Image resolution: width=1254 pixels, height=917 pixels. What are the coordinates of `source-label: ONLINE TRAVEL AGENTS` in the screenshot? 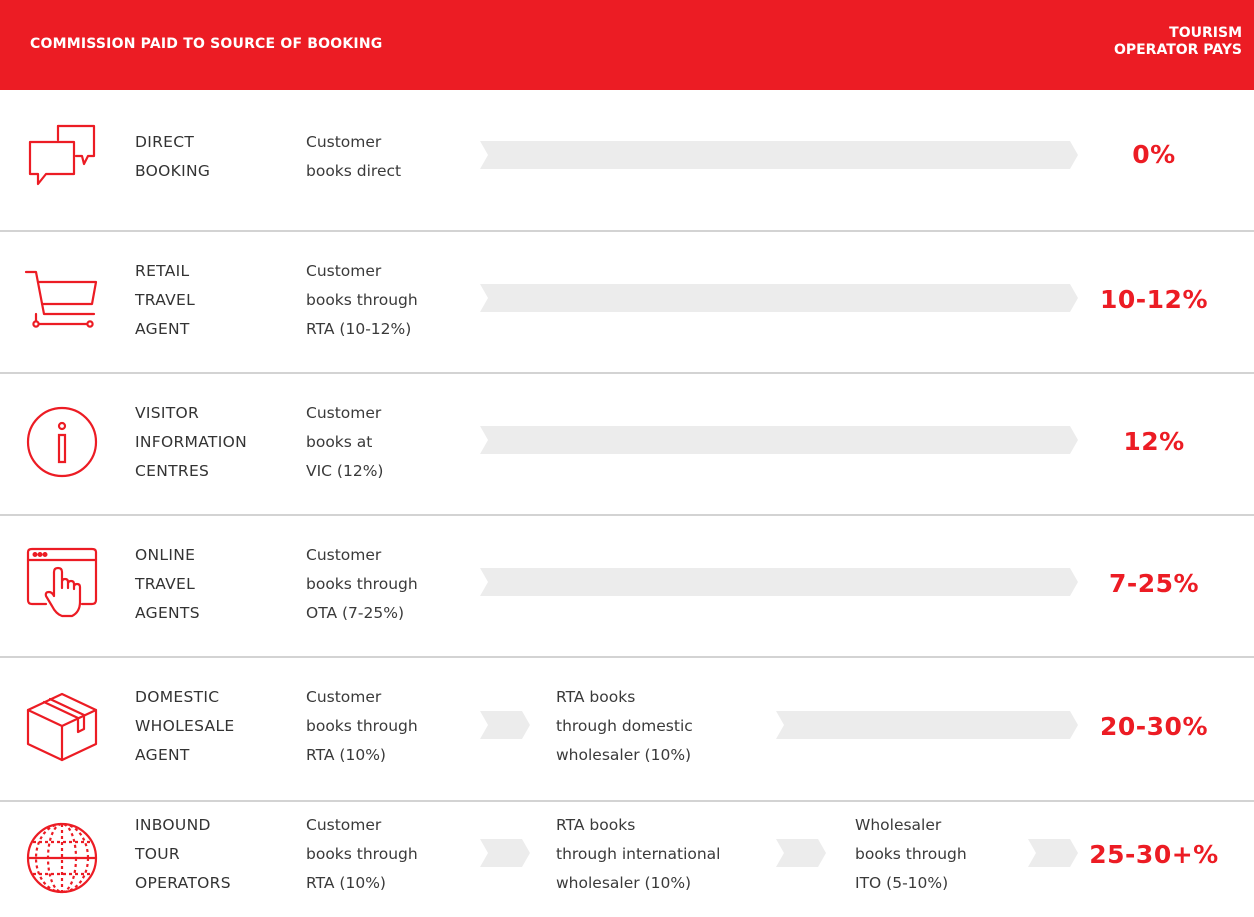 It's located at (217, 584).